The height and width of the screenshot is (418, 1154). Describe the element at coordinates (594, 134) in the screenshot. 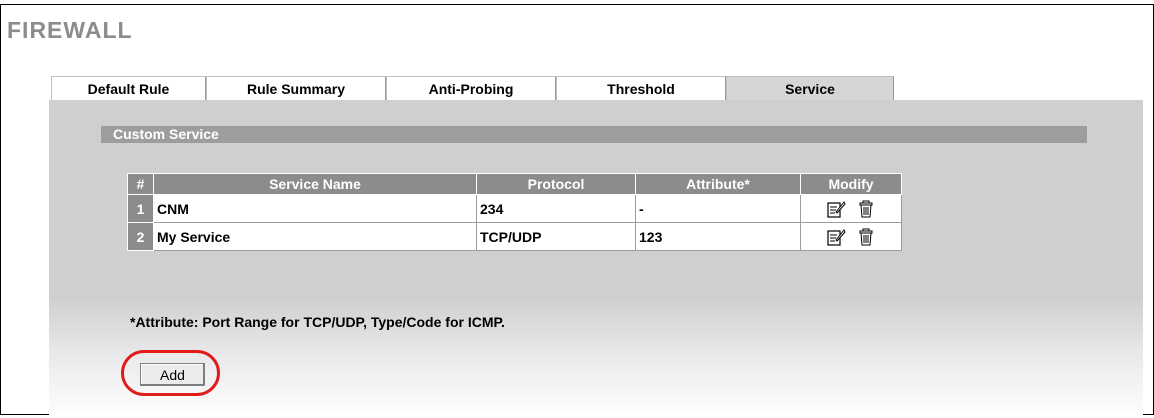

I see `section-header: Custom Service` at that location.